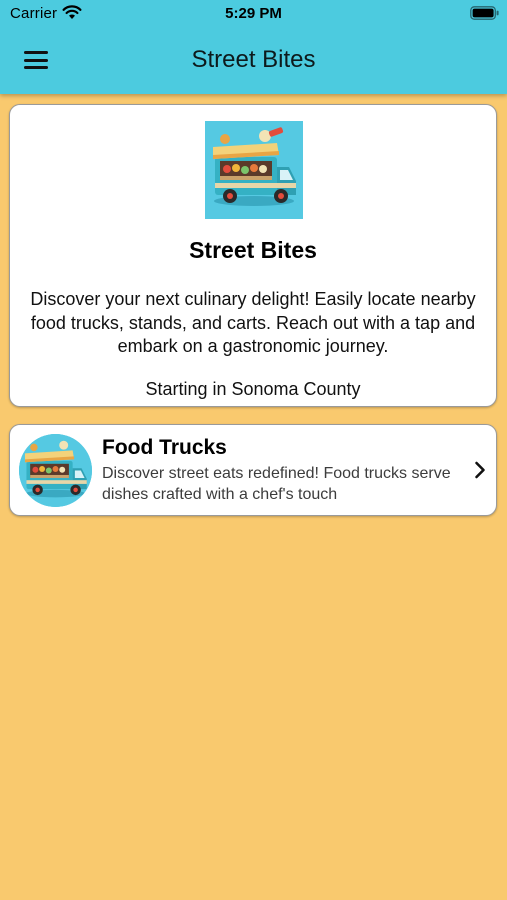 The width and height of the screenshot is (507, 900). I want to click on chevron-right-icon, so click(480, 470).